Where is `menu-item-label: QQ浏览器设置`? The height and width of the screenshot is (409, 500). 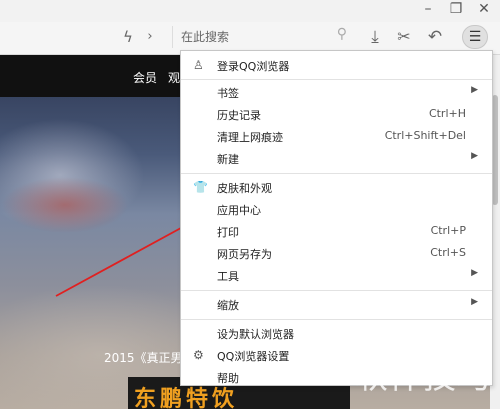
menu-item-label: QQ浏览器设置 is located at coordinates (253, 356).